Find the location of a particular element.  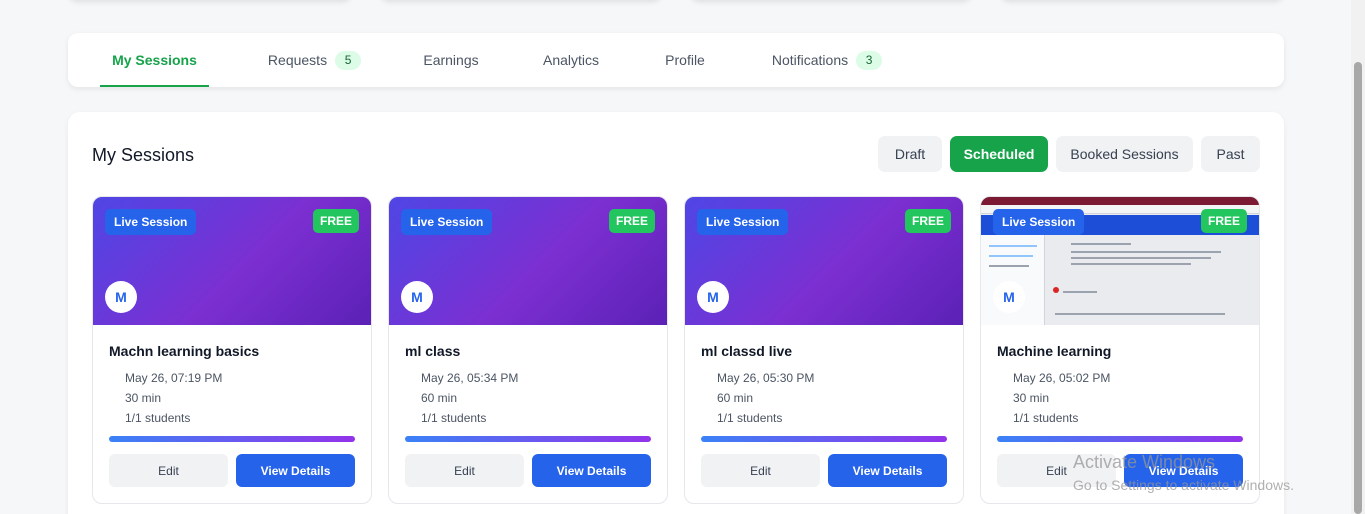

tab-earnings: Earnings is located at coordinates (451, 60).